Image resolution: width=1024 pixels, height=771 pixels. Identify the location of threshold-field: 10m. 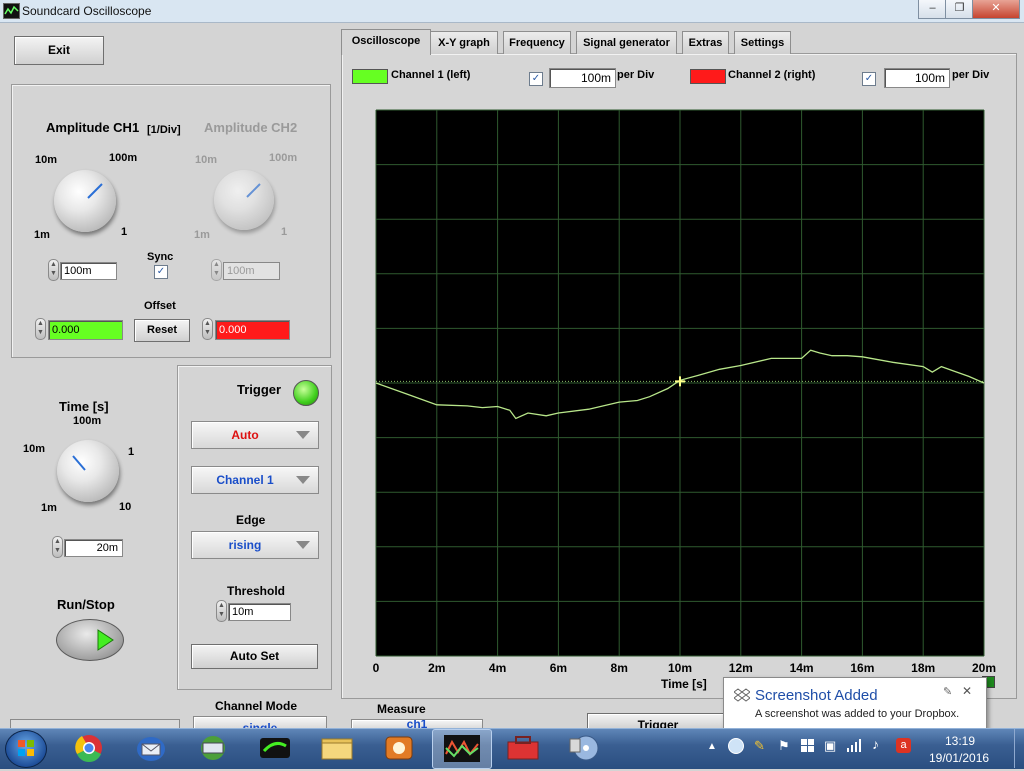
(259, 612).